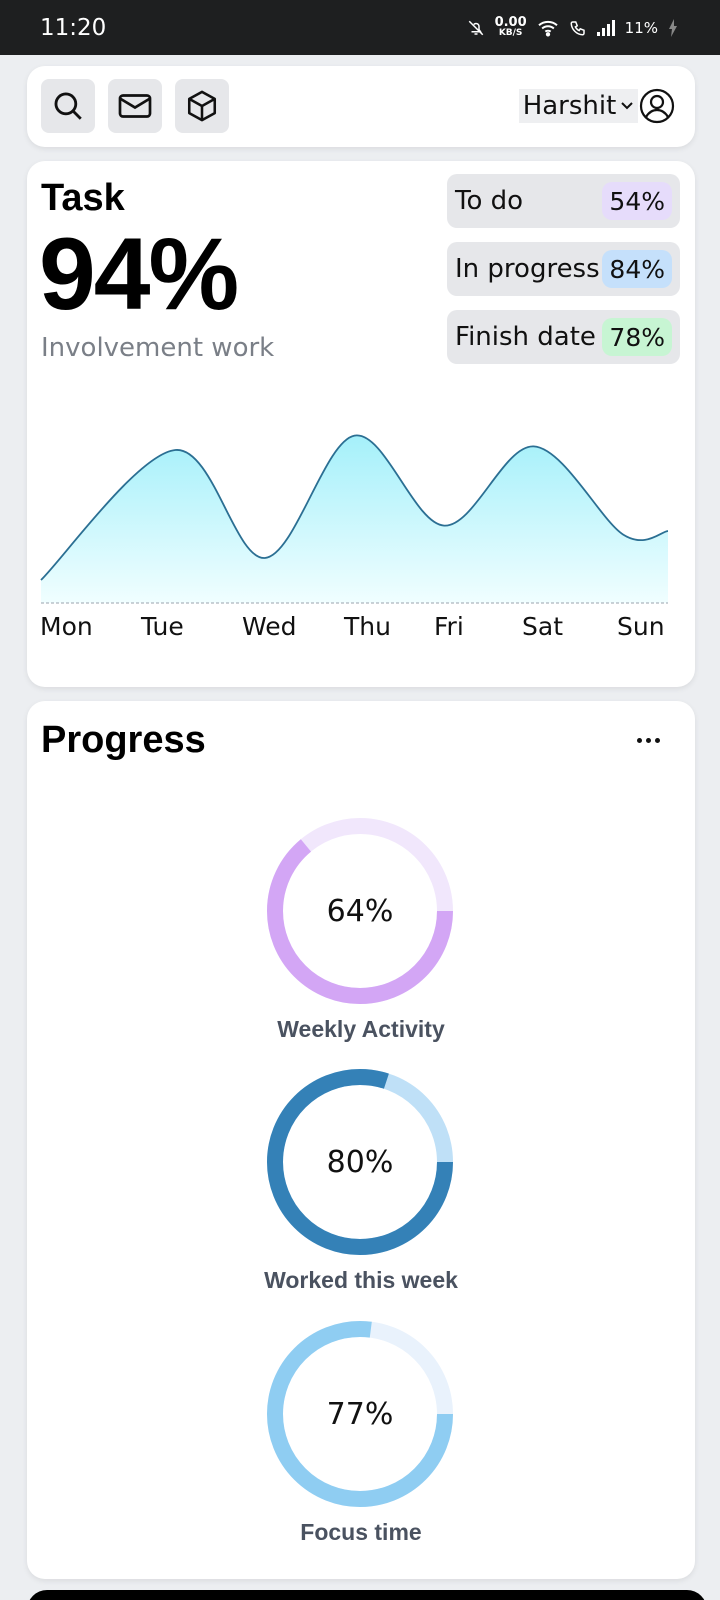 This screenshot has height=1600, width=720. I want to click on status-icons: 0.00 KB/S 11%, so click(572, 26).